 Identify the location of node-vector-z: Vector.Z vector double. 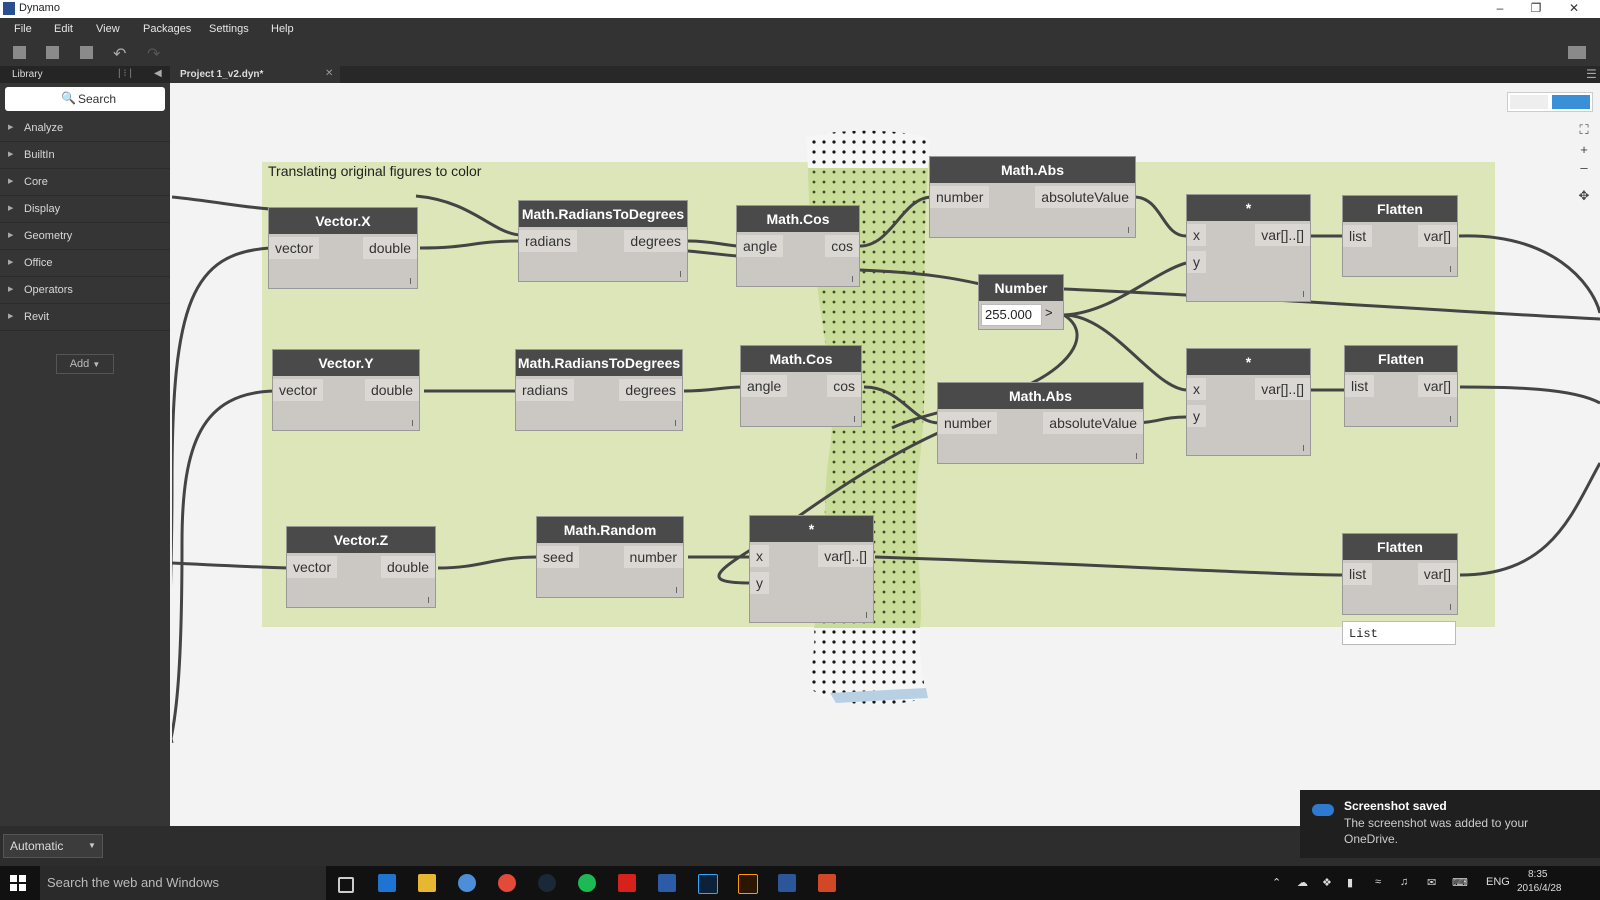
(361, 567).